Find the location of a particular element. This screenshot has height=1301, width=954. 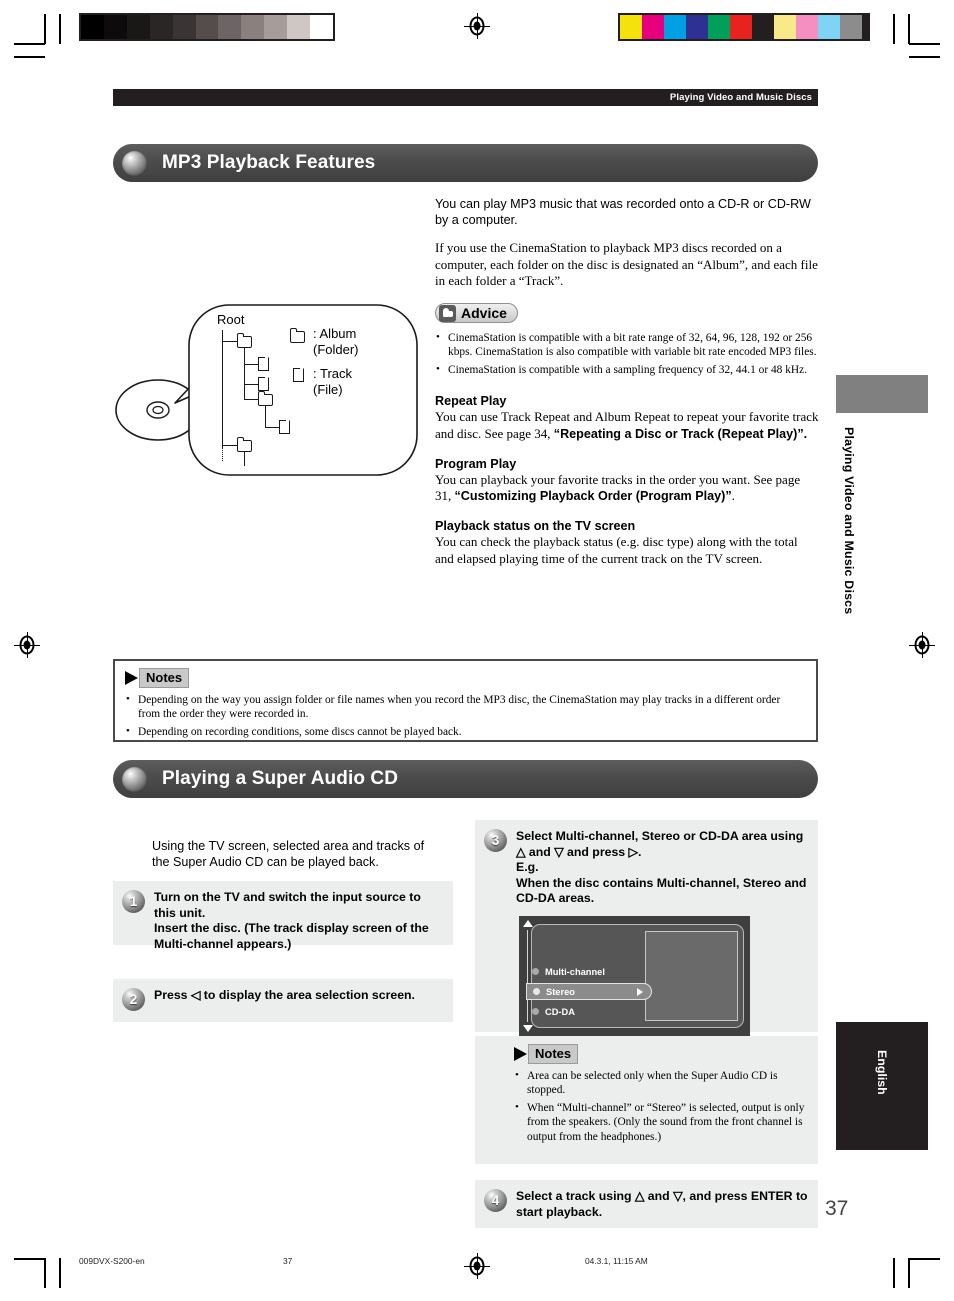

bullet-sphere-icon is located at coordinates (134, 779).